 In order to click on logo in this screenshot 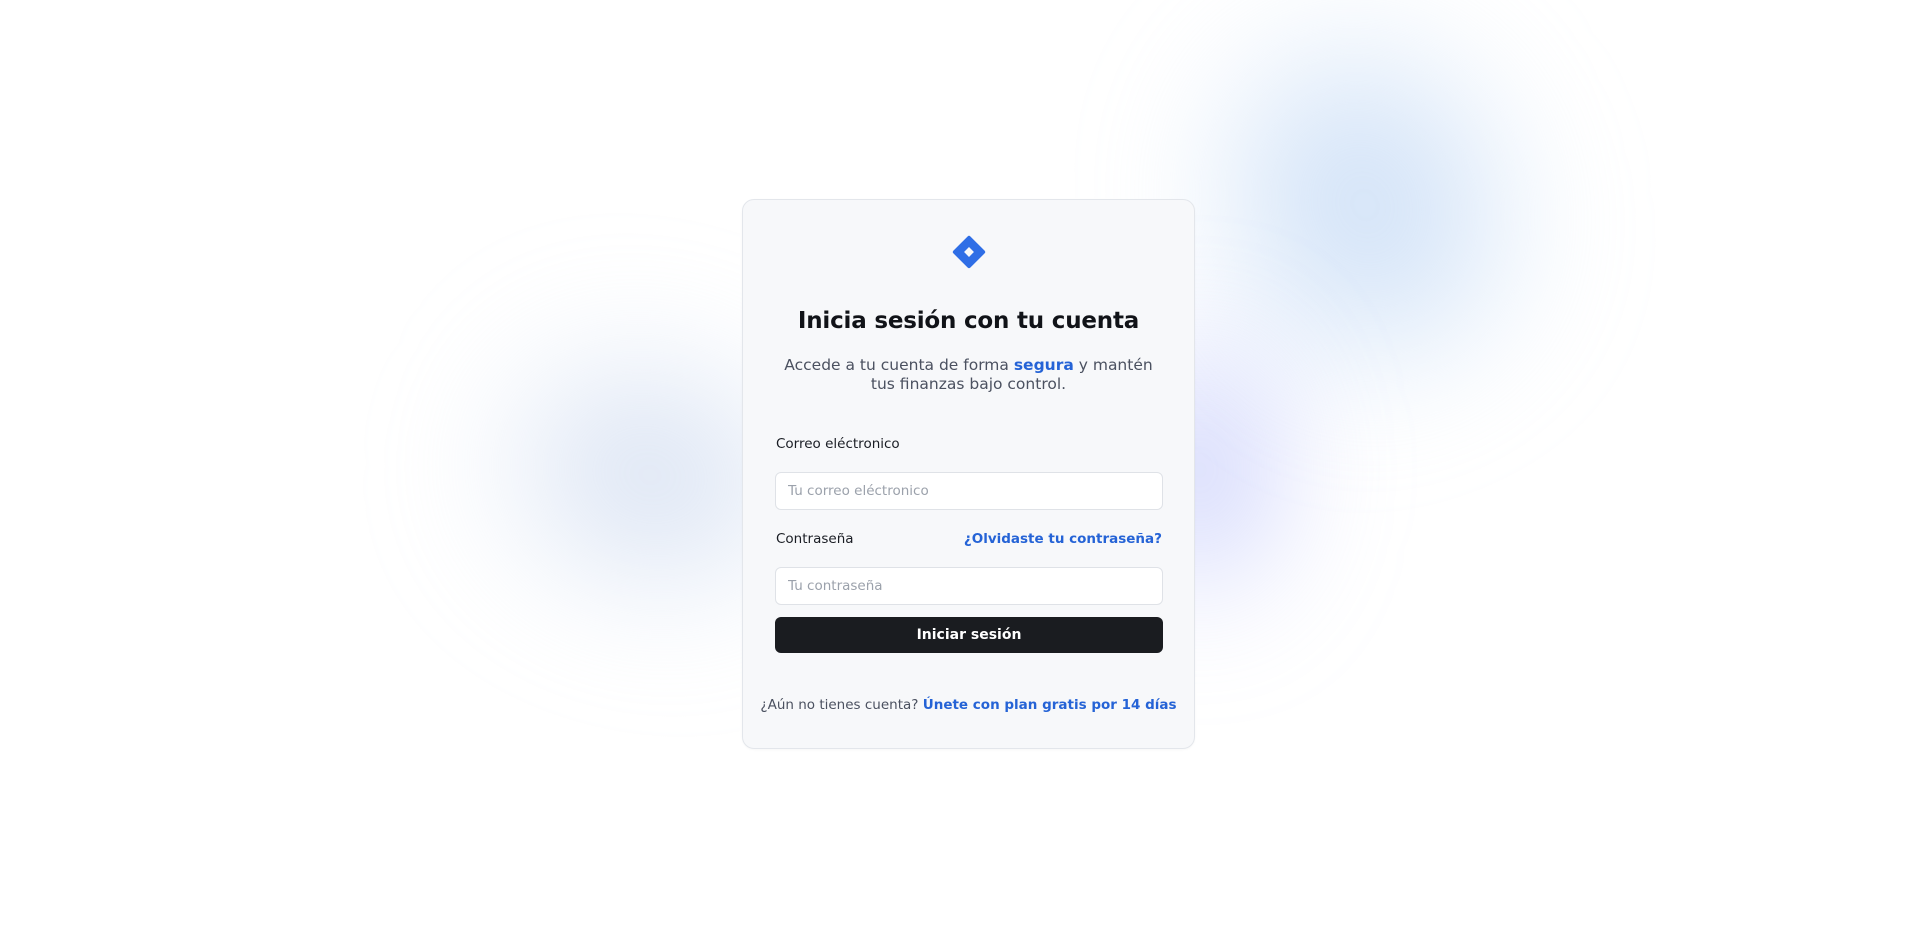, I will do `click(968, 252)`.